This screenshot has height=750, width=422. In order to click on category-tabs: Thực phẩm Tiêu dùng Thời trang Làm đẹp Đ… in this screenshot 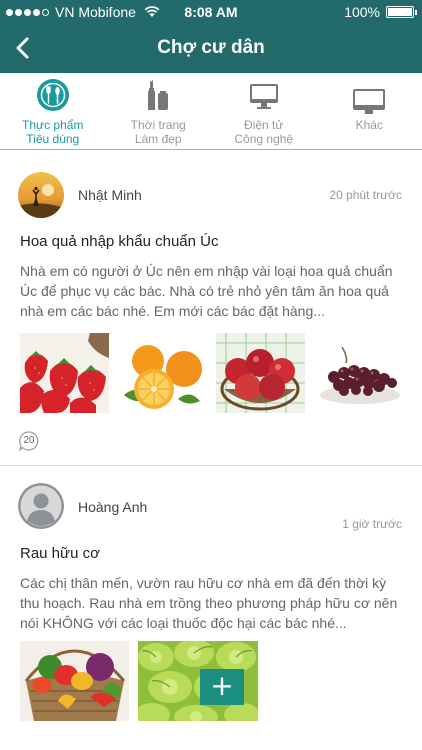, I will do `click(211, 111)`.